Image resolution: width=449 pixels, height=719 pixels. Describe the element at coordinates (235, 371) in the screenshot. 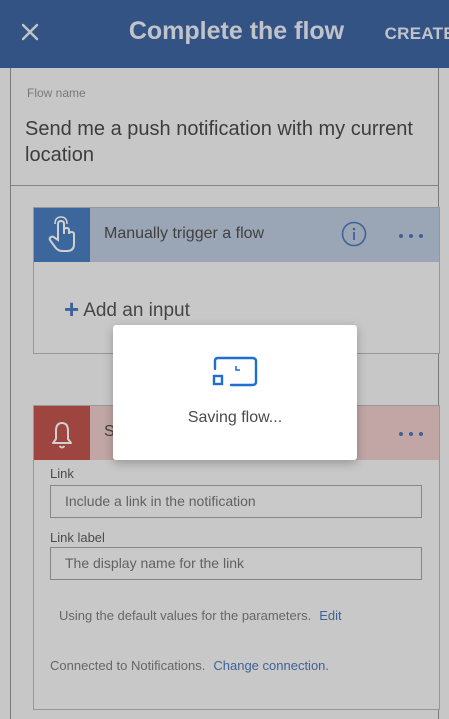

I see `saving-flow-icon` at that location.